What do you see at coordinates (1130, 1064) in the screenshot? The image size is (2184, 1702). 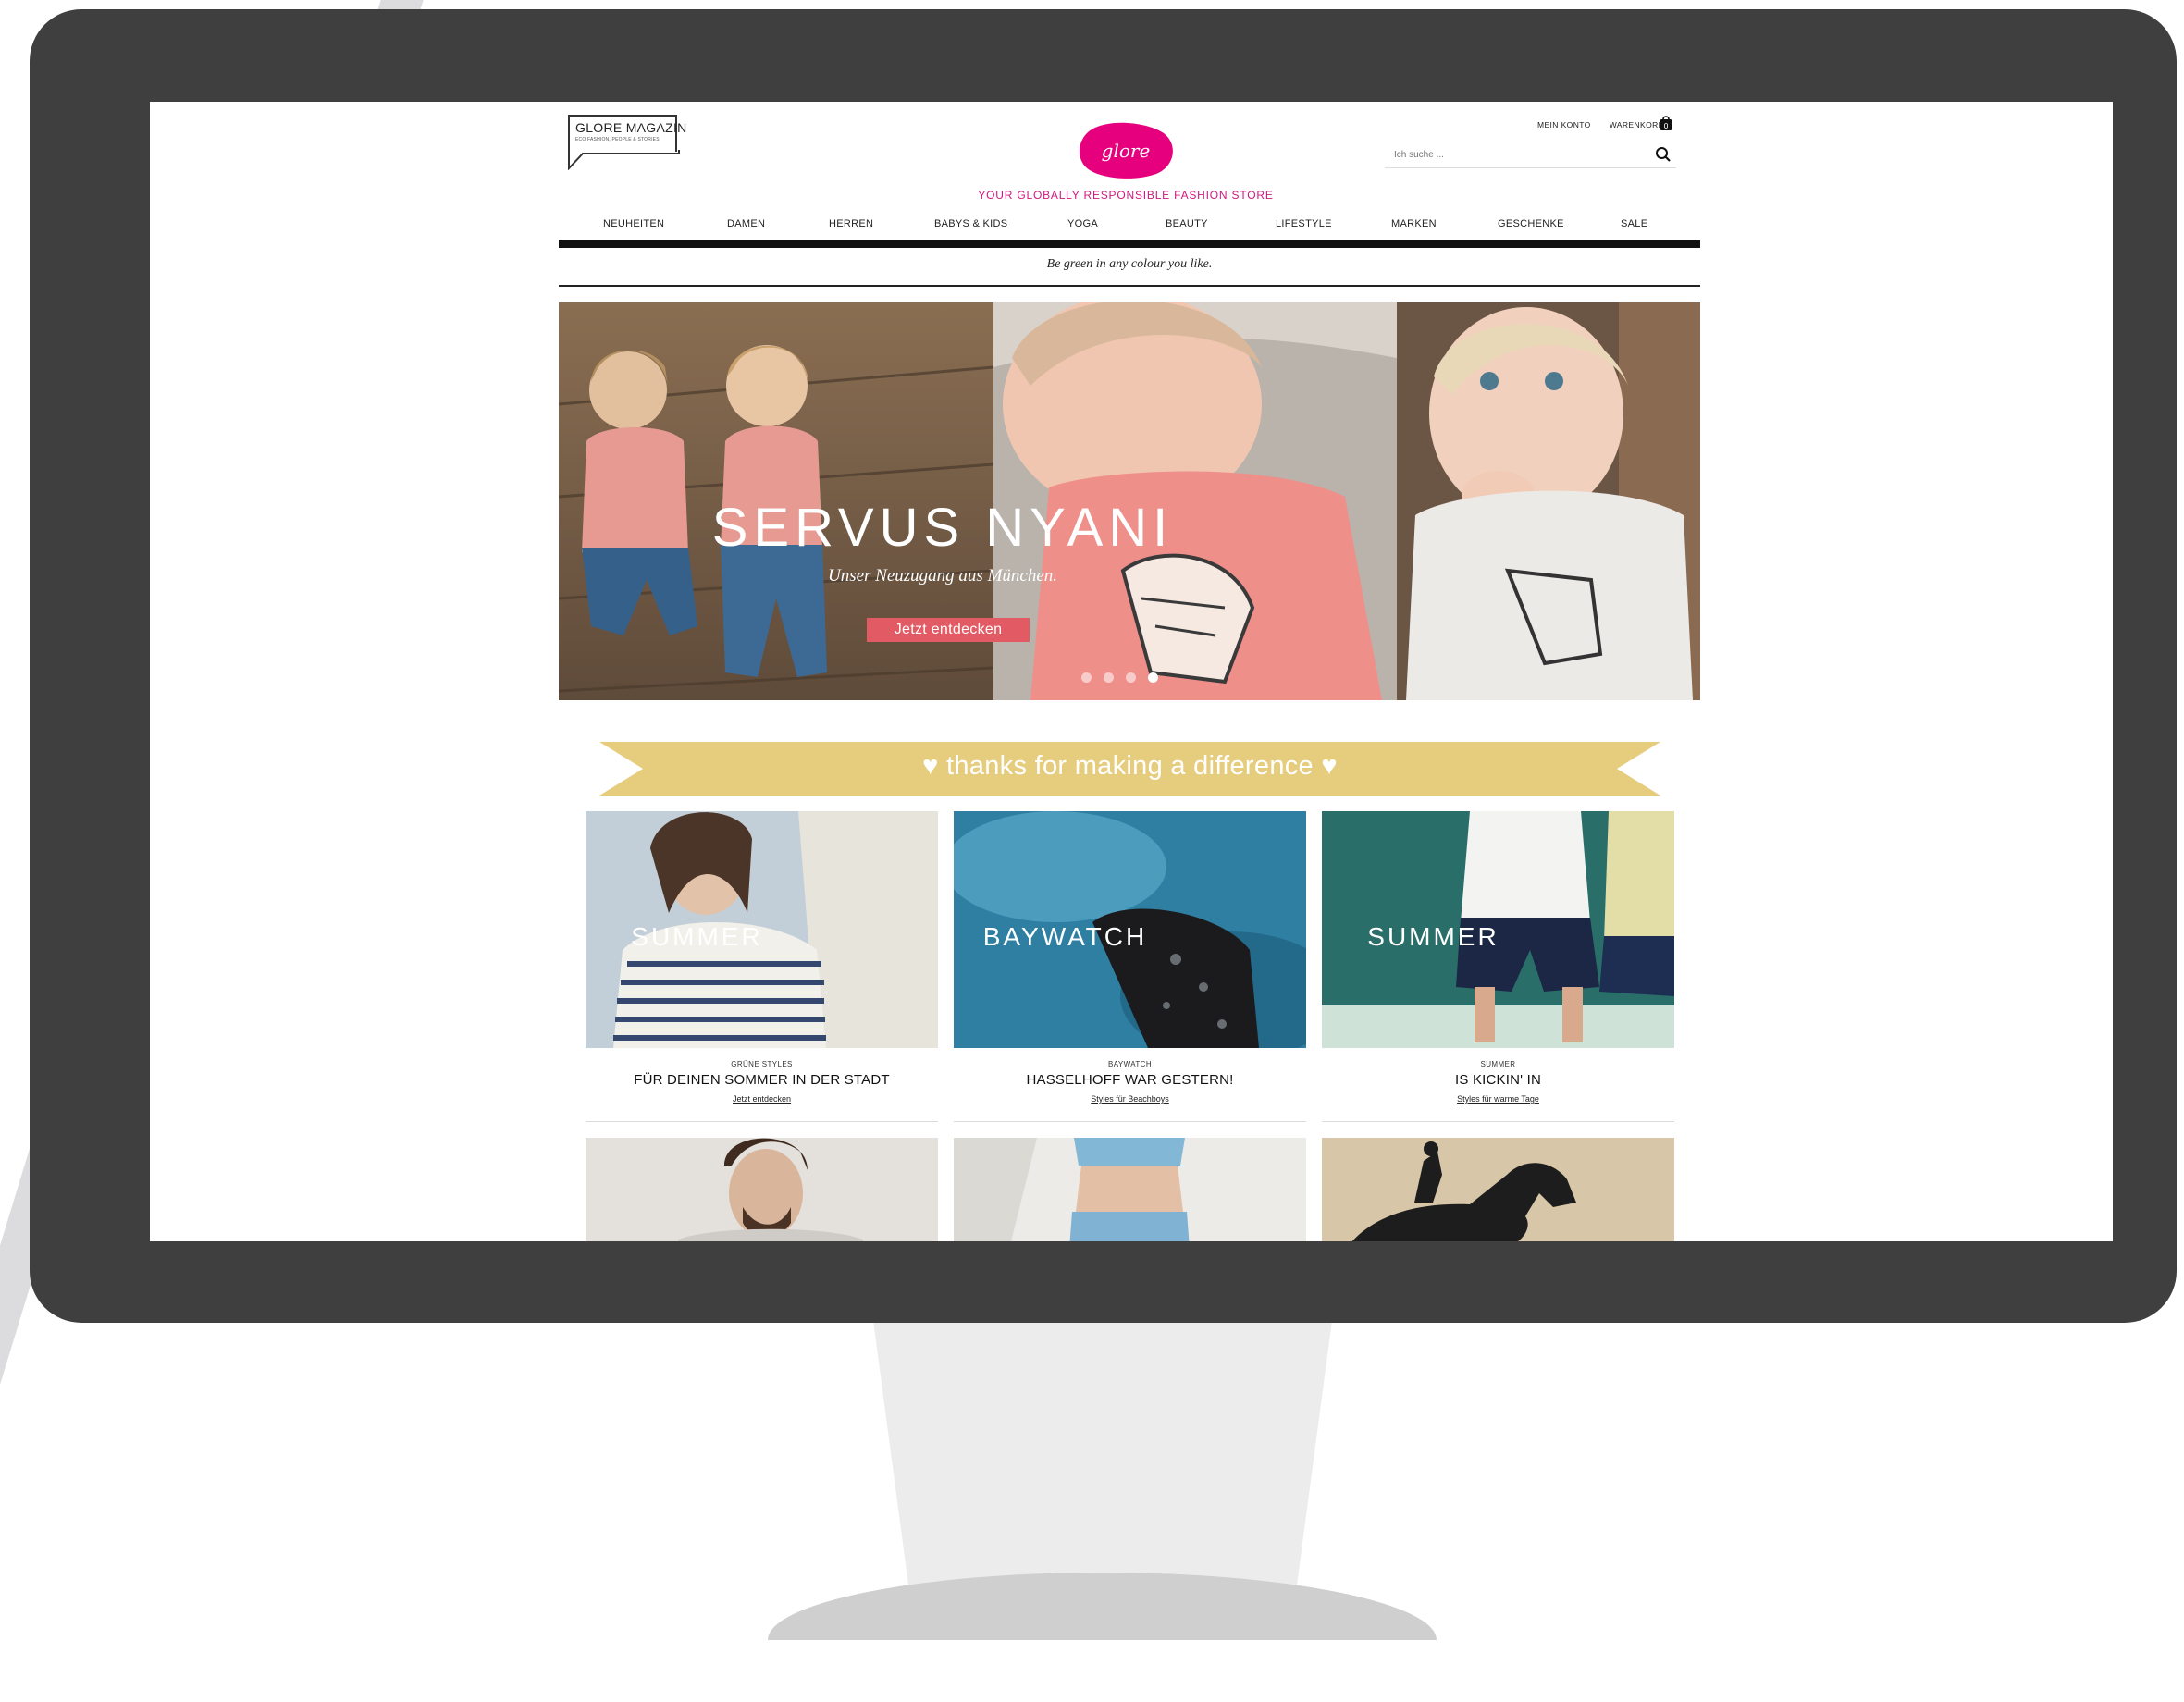 I see `tile-kicker: BAYWATCH` at bounding box center [1130, 1064].